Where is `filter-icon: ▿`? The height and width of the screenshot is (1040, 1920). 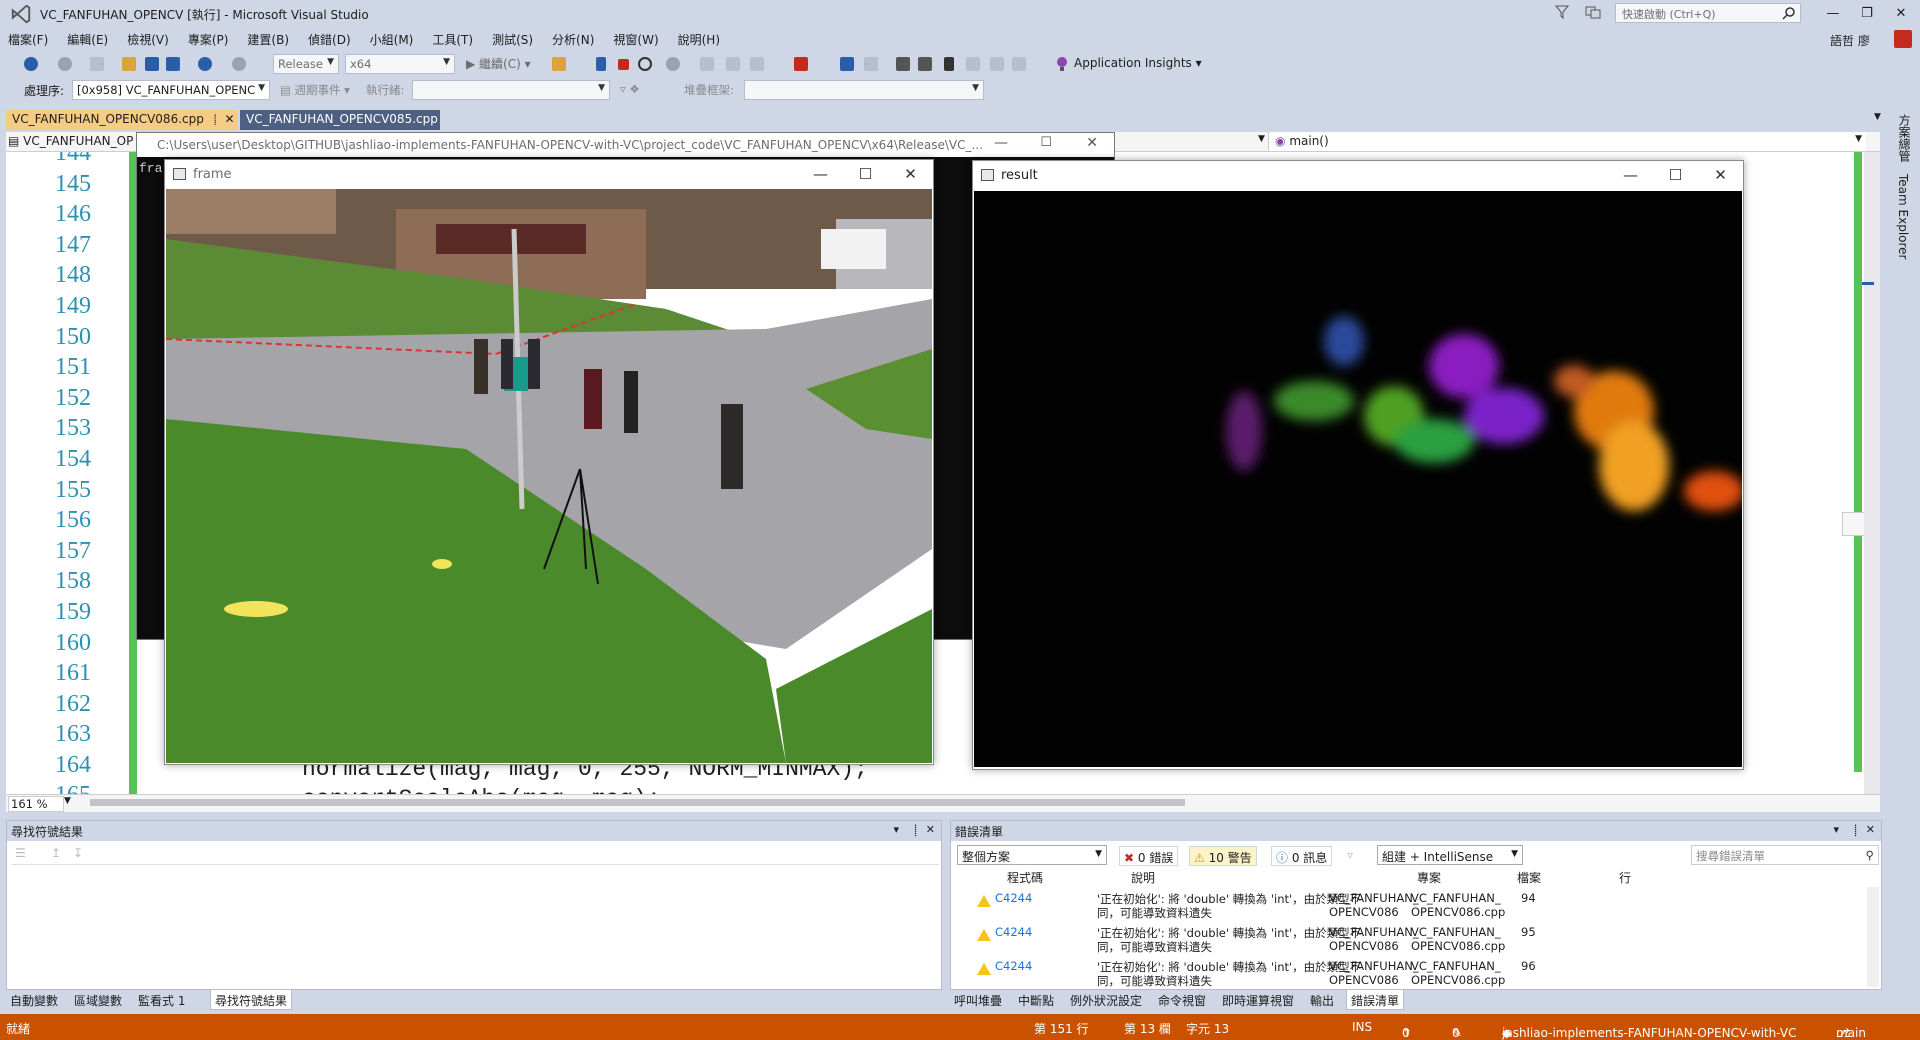
filter-icon: ▿ is located at coordinates (1350, 855).